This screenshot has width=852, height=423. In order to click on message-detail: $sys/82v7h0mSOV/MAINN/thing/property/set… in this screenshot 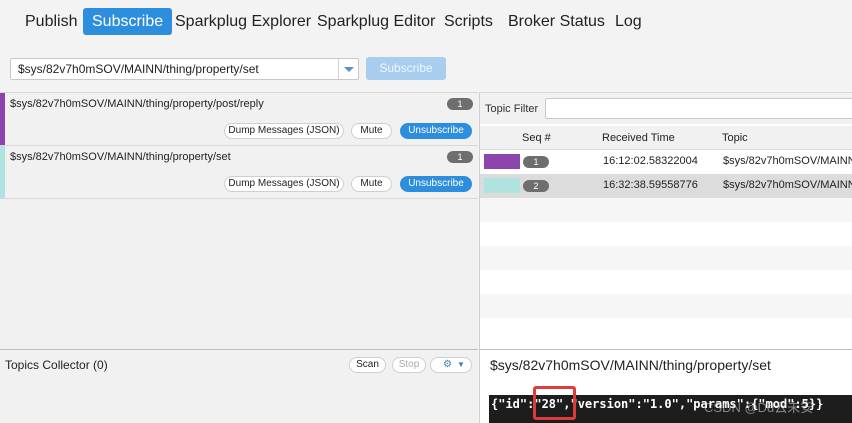, I will do `click(665, 386)`.